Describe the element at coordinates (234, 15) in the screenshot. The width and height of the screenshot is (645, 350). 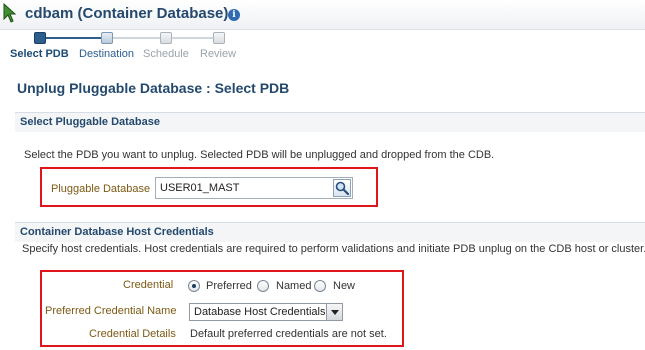
I see `info-icon: i` at that location.